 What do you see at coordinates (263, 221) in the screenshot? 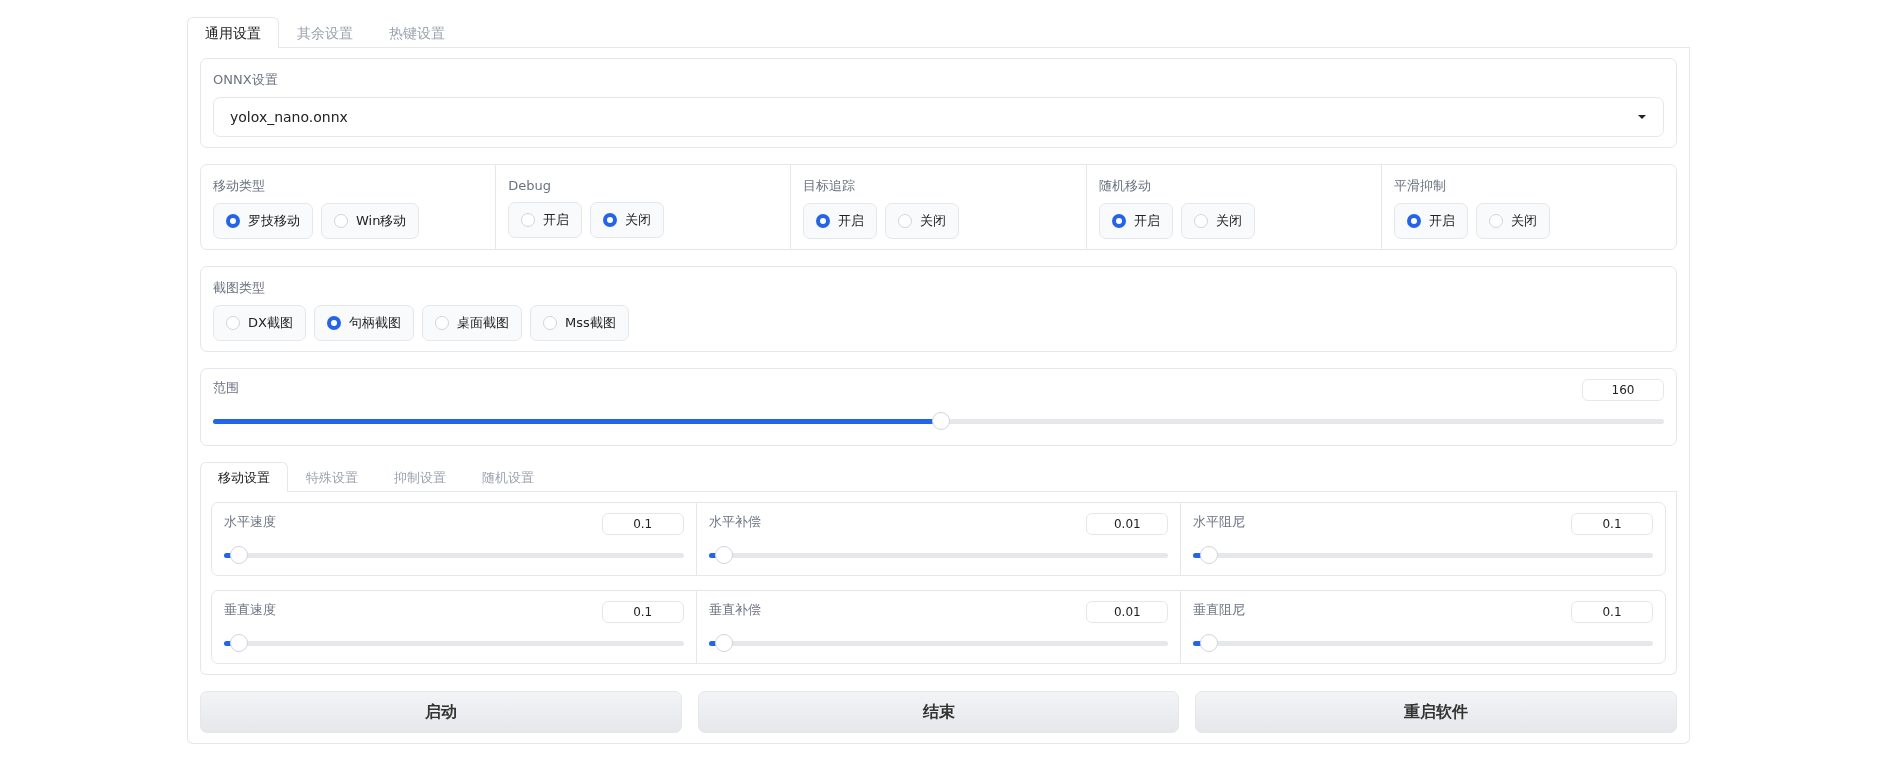
I see `radio-option: 罗技移动` at bounding box center [263, 221].